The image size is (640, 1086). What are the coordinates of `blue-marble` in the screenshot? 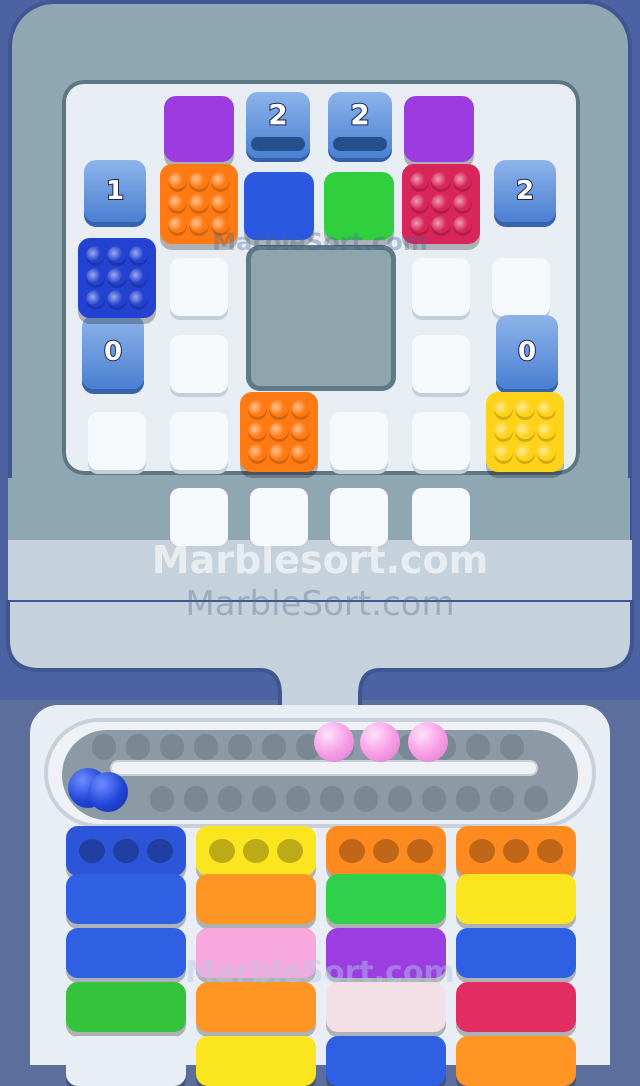 It's located at (108, 792).